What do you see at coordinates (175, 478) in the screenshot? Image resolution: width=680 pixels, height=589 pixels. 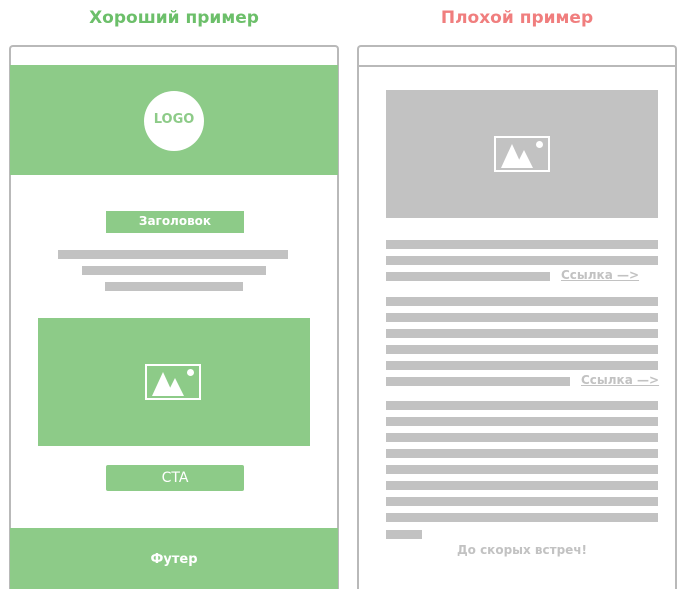 I see `cta-label: CTA` at bounding box center [175, 478].